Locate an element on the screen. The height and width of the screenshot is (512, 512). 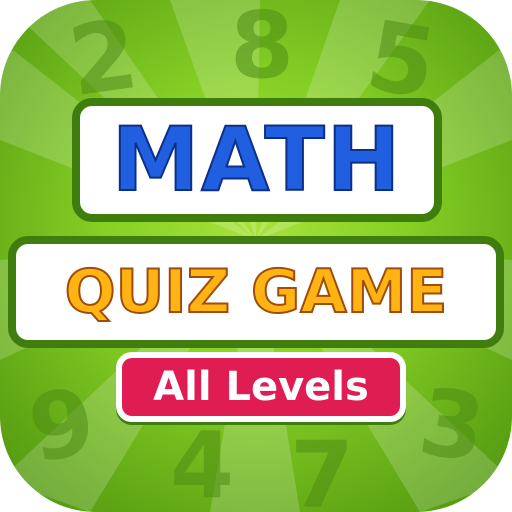
levels-badge: All Levels is located at coordinates (261, 387).